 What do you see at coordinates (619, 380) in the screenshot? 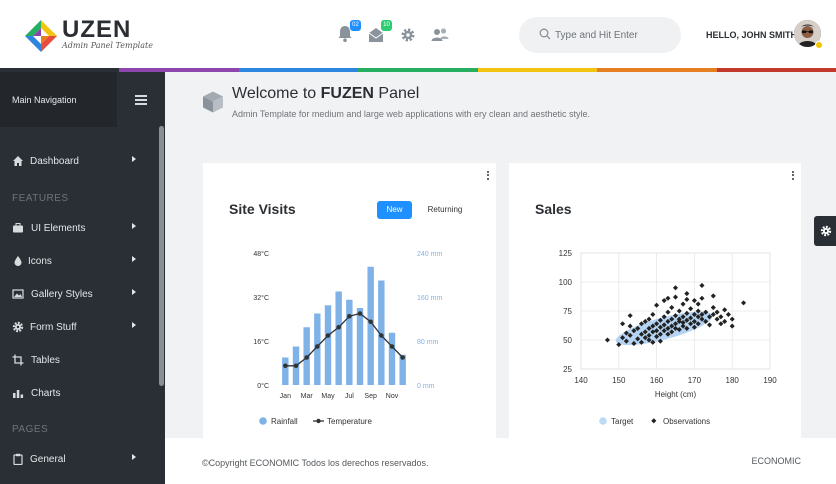
I see `x-tick-label: 150` at bounding box center [619, 380].